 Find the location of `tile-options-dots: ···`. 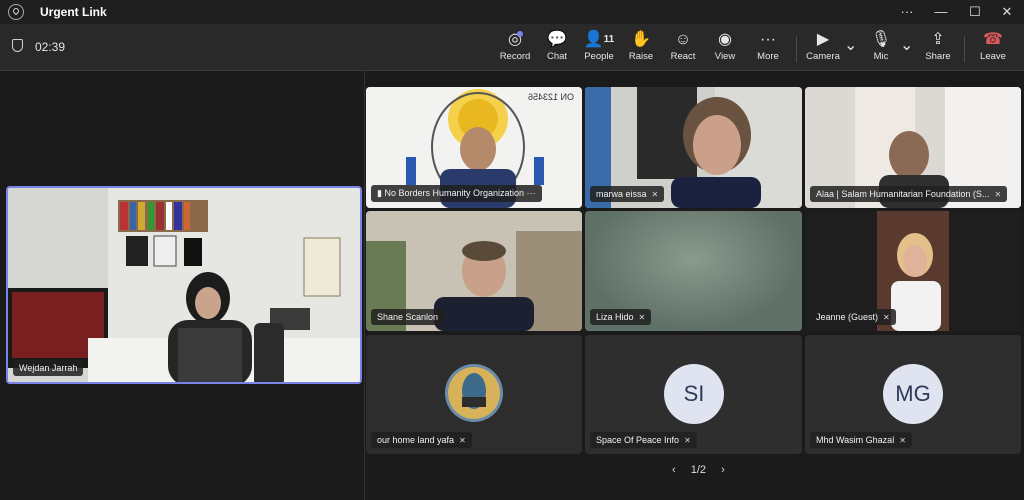

tile-options-dots: ··· is located at coordinates (531, 193).